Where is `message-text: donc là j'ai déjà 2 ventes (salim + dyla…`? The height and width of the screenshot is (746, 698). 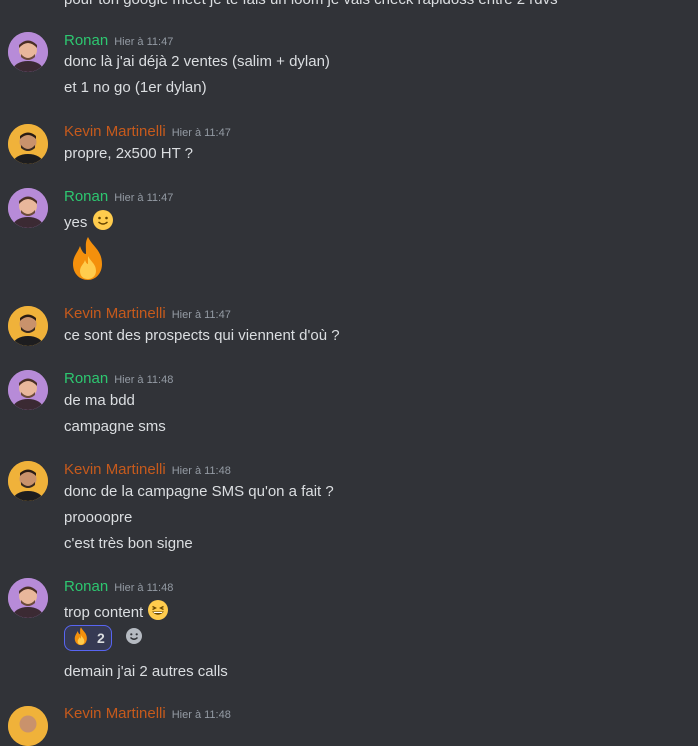
message-text: donc là j'ai déjà 2 ventes (salim + dyla… is located at coordinates (197, 61).